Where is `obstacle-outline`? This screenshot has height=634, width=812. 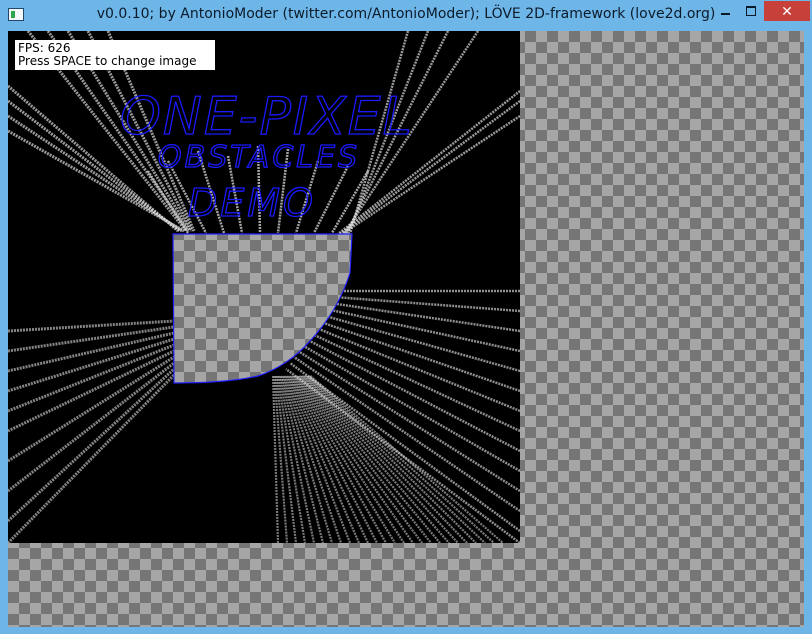
obstacle-outline is located at coordinates (262, 308).